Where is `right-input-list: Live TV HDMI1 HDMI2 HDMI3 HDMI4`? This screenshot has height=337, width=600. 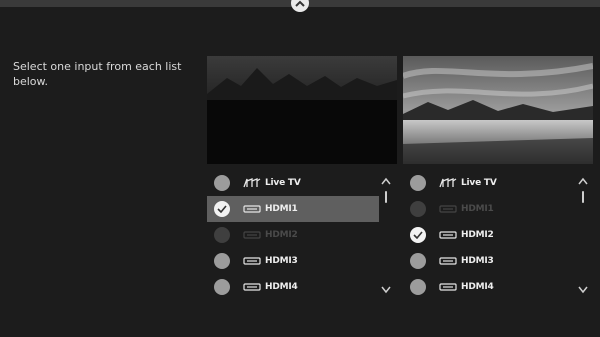
right-input-list: Live TV HDMI1 HDMI2 HDMI3 HDMI4 is located at coordinates (489, 235).